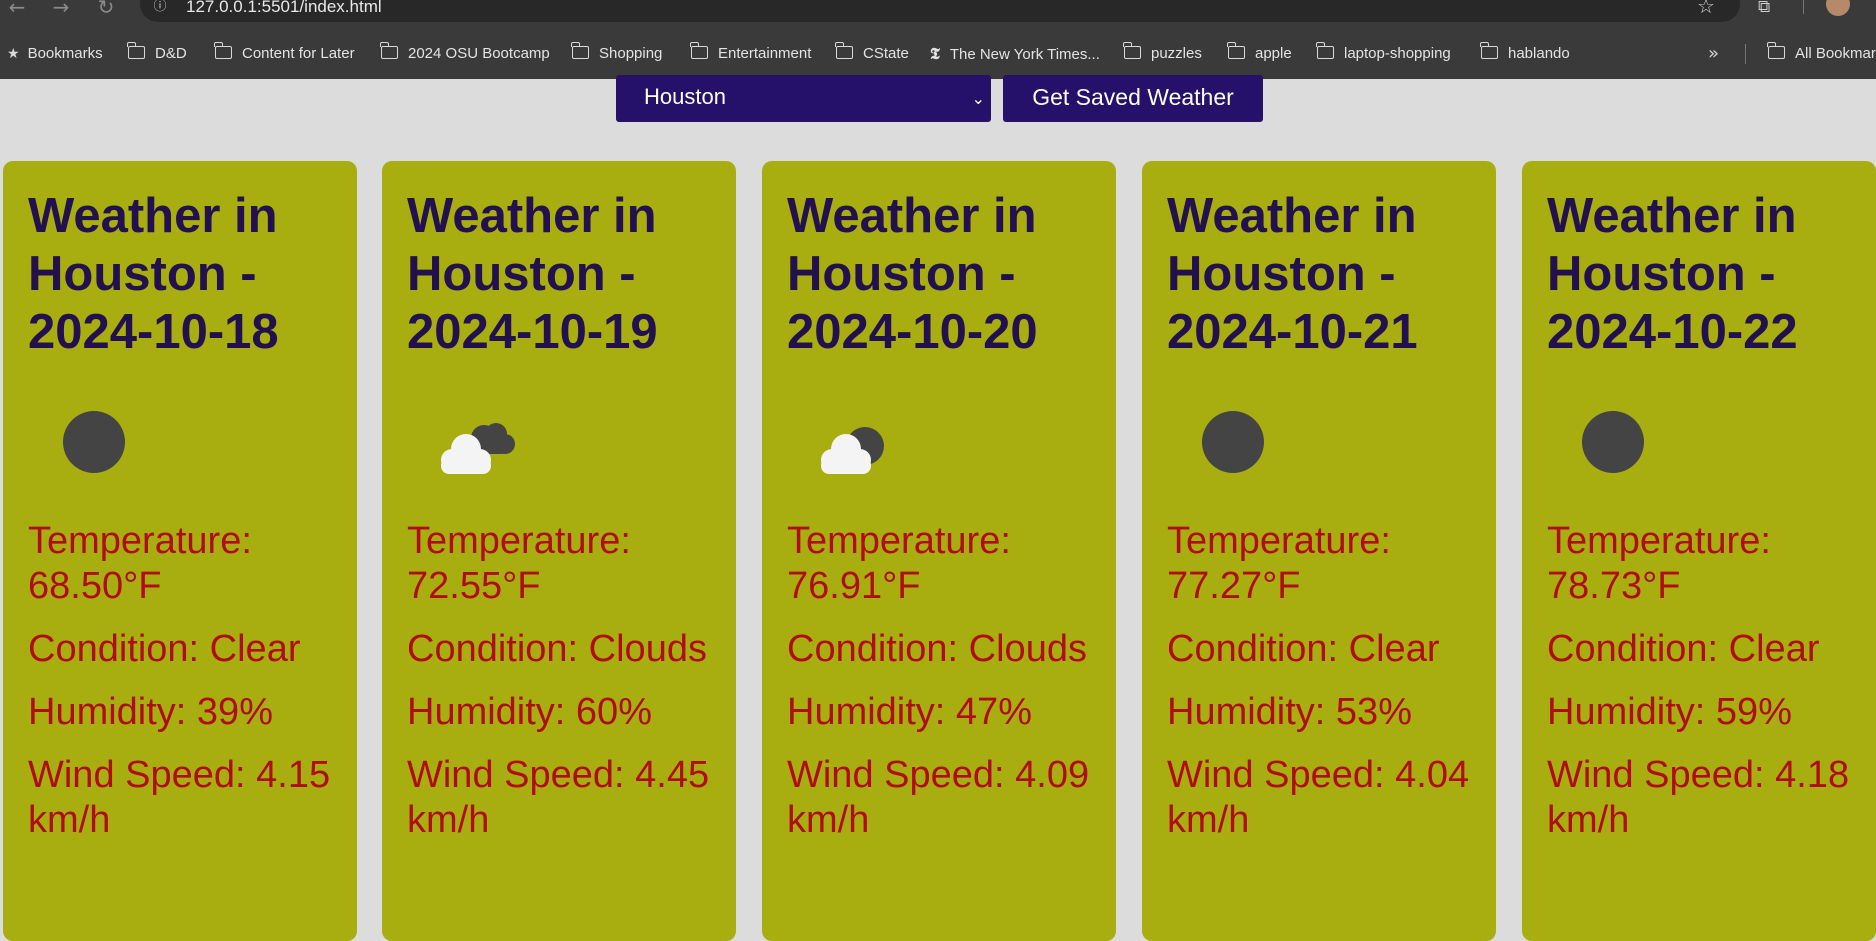 Image resolution: width=1876 pixels, height=941 pixels. What do you see at coordinates (1659, 563) in the screenshot?
I see `temperature: Temperature: 78.73°F` at bounding box center [1659, 563].